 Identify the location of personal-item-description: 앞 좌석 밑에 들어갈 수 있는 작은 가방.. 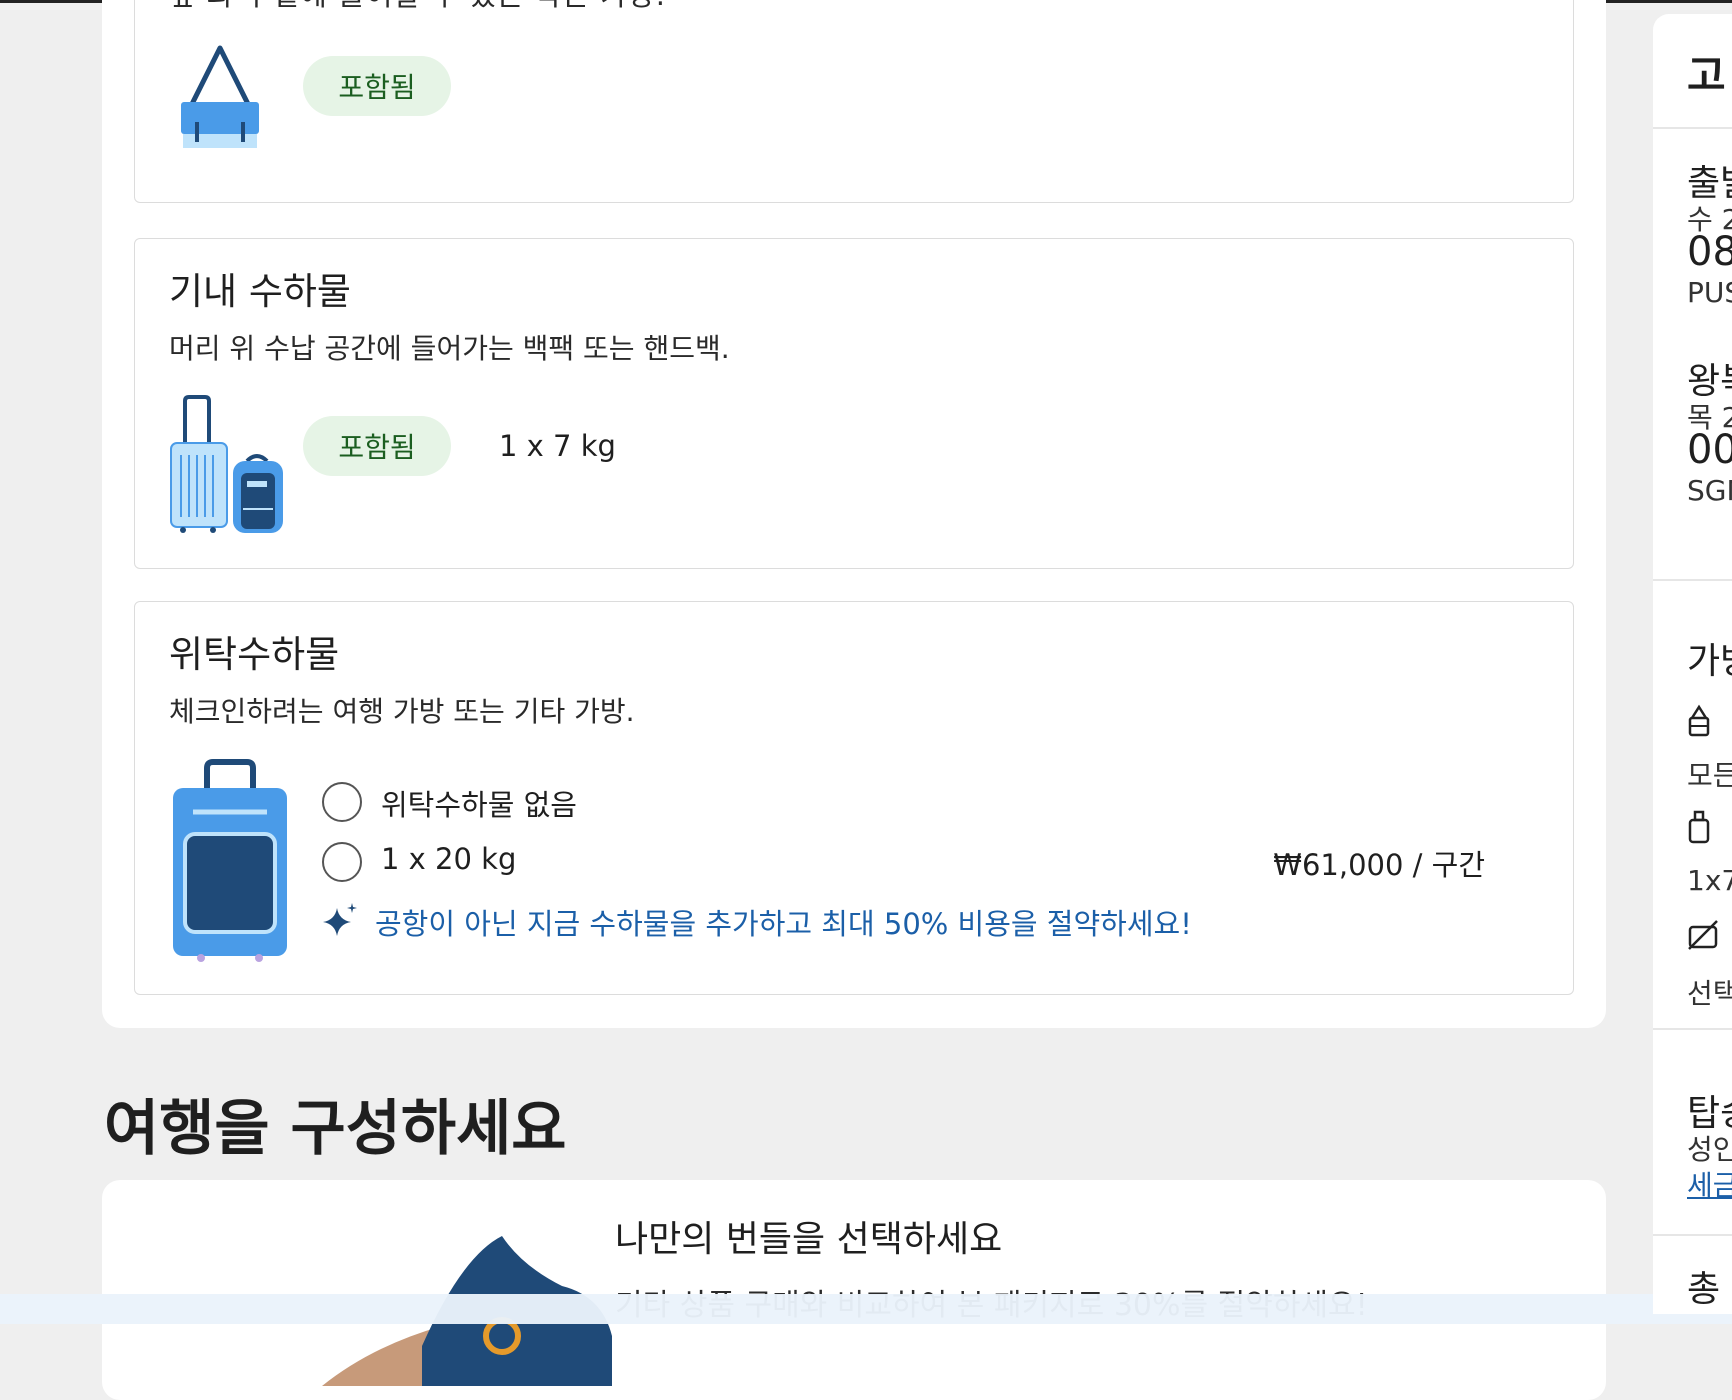
(417, 7).